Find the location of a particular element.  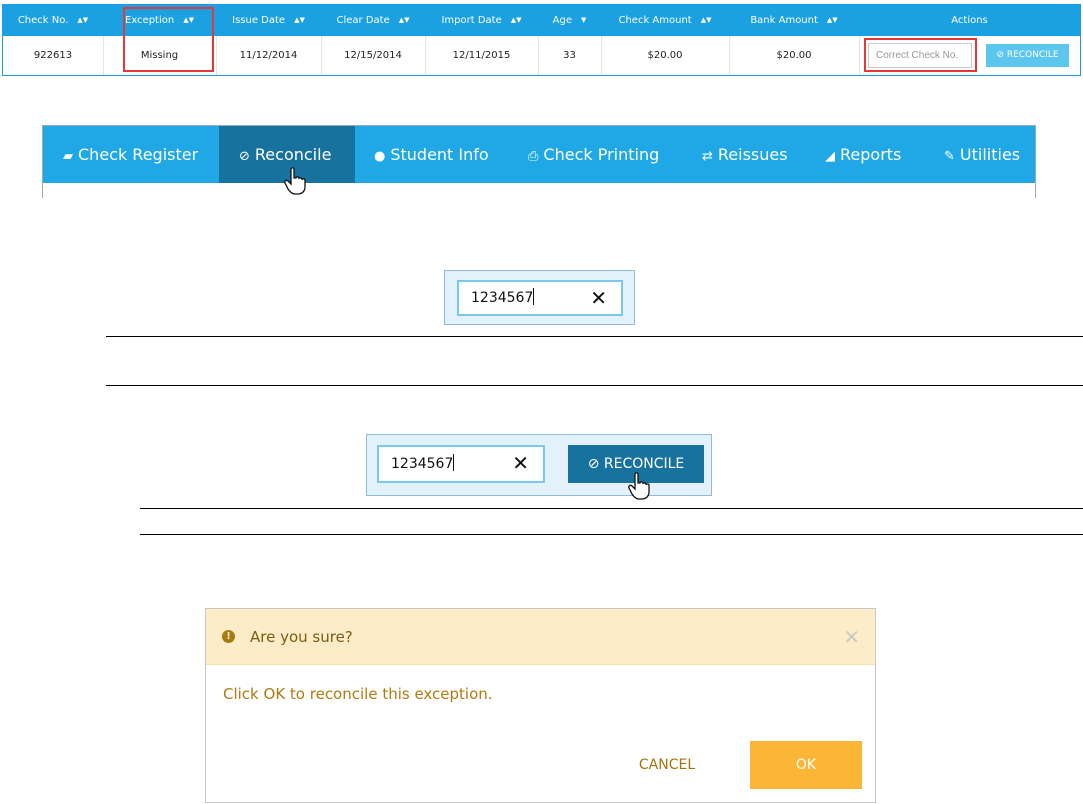

cell-import-date: 12/11/2015 is located at coordinates (481, 55).